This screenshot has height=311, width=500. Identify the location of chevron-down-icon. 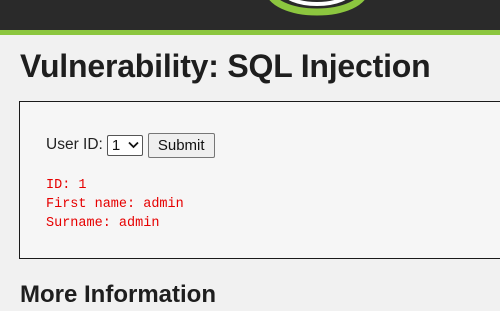
(133, 145).